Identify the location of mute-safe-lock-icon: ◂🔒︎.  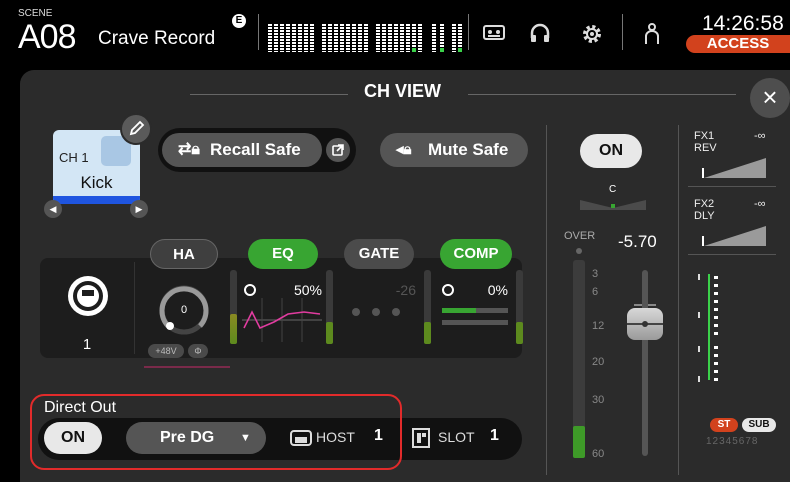
(404, 149).